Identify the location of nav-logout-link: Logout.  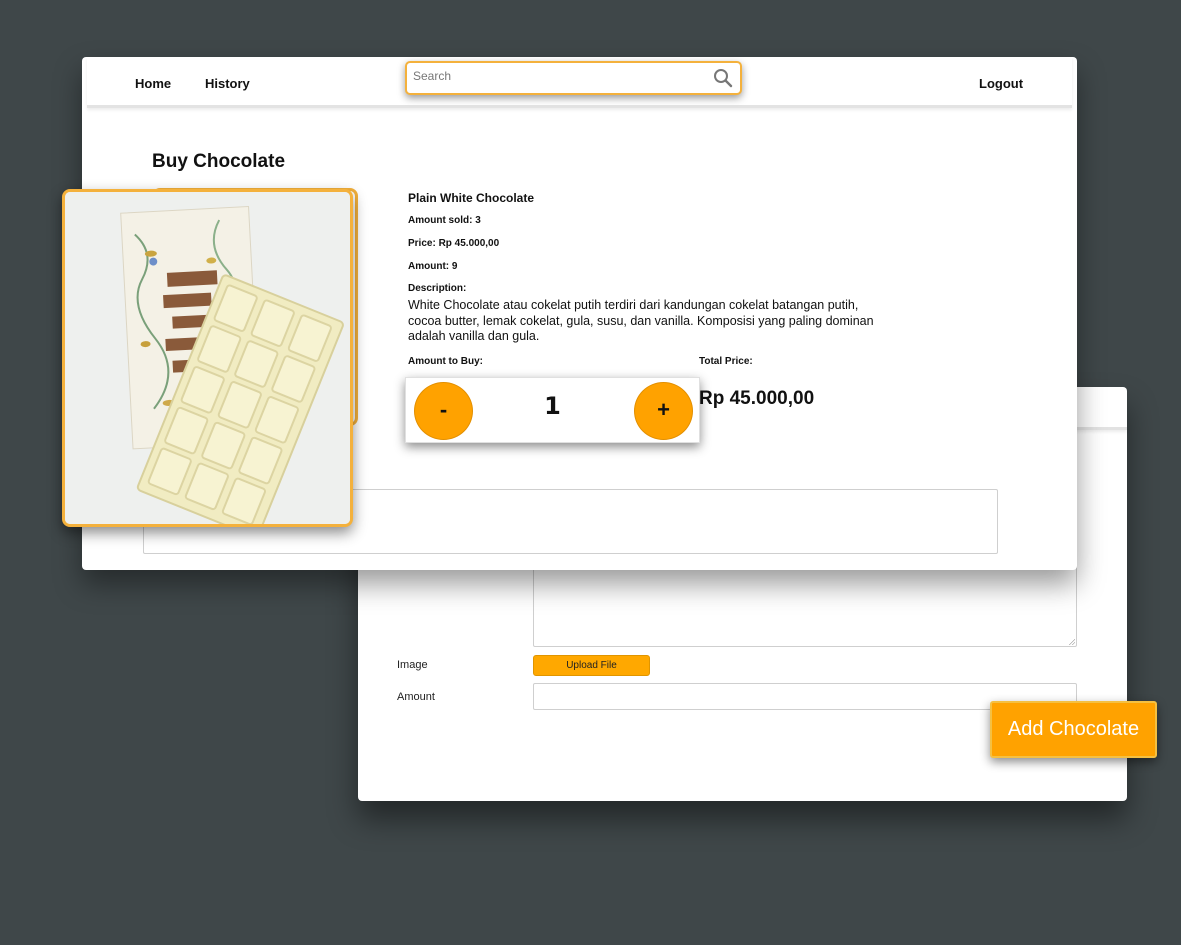
(1001, 83).